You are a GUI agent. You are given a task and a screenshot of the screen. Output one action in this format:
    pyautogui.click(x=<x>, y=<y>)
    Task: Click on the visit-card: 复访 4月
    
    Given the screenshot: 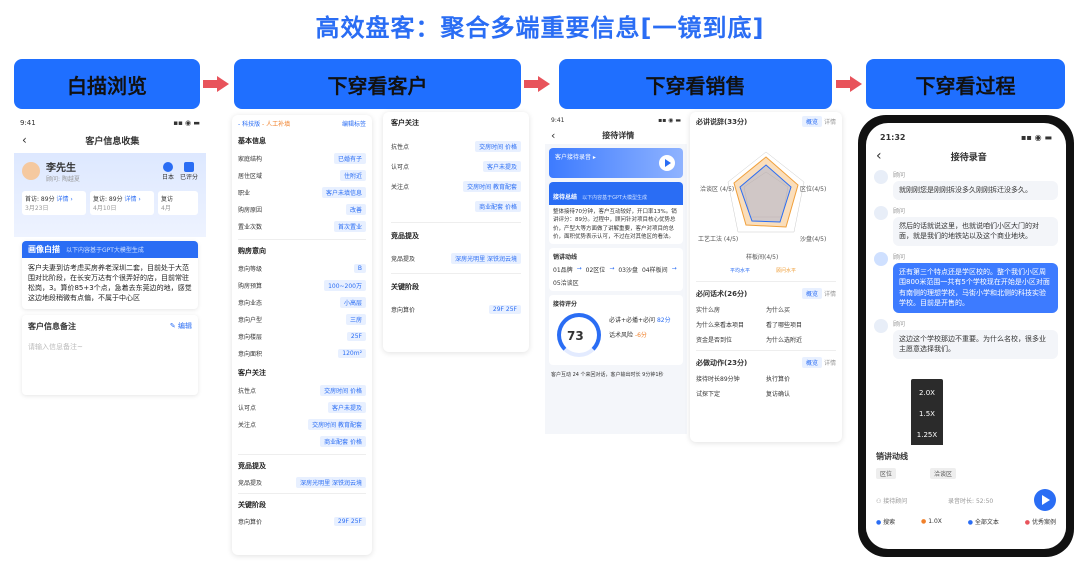 What is the action you would take?
    pyautogui.click(x=178, y=203)
    